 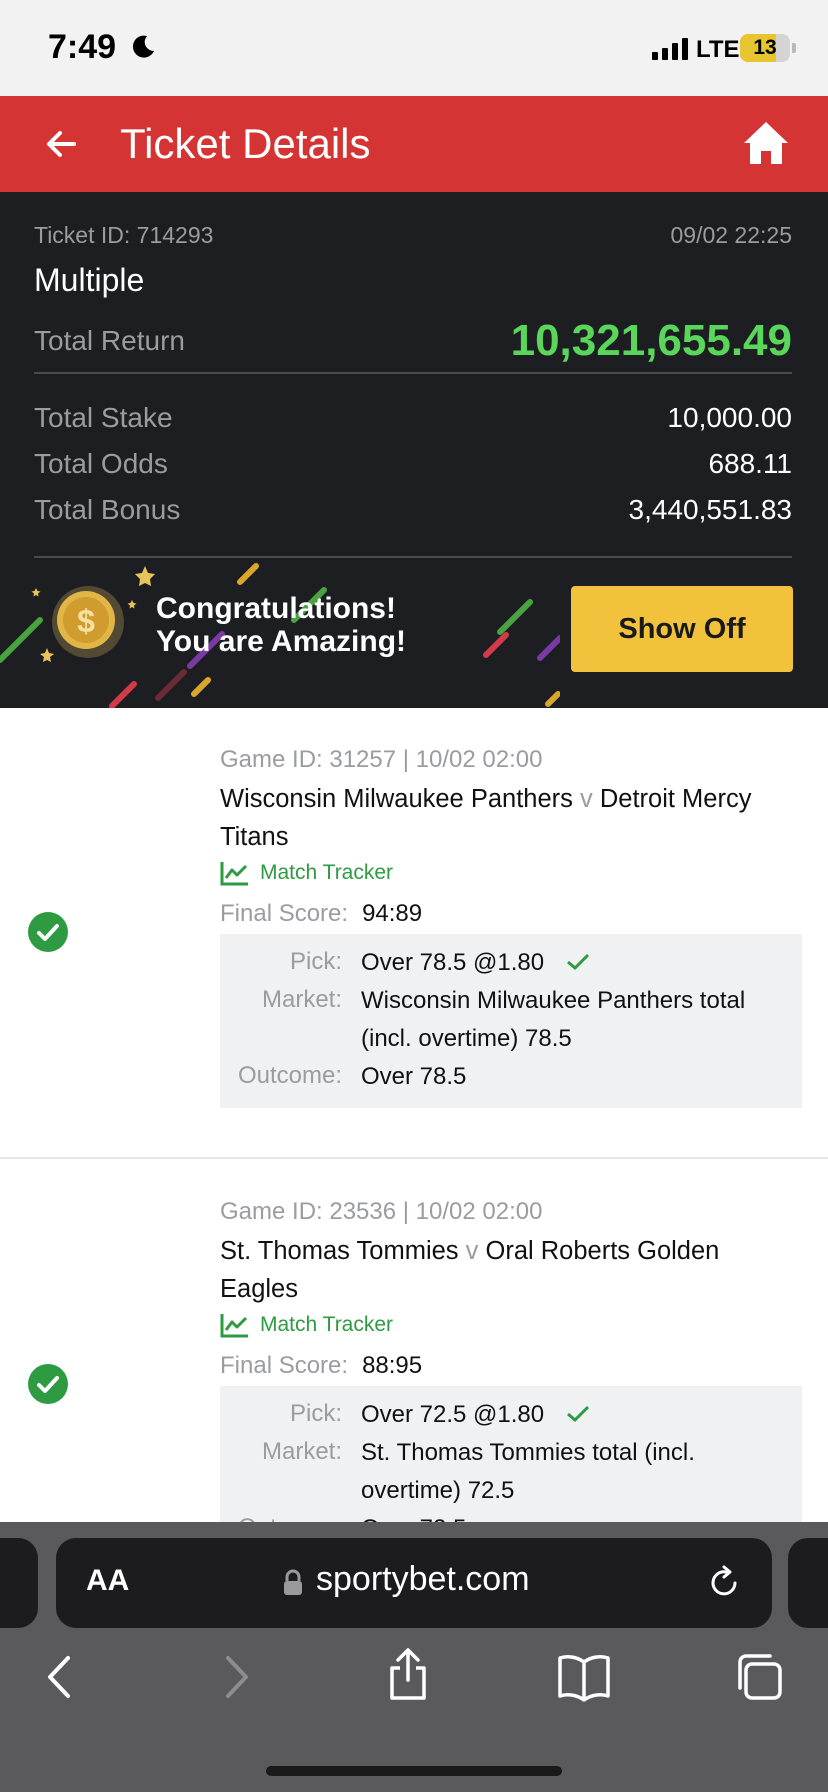 What do you see at coordinates (750, 463) in the screenshot?
I see `total-odds-value: 688.11` at bounding box center [750, 463].